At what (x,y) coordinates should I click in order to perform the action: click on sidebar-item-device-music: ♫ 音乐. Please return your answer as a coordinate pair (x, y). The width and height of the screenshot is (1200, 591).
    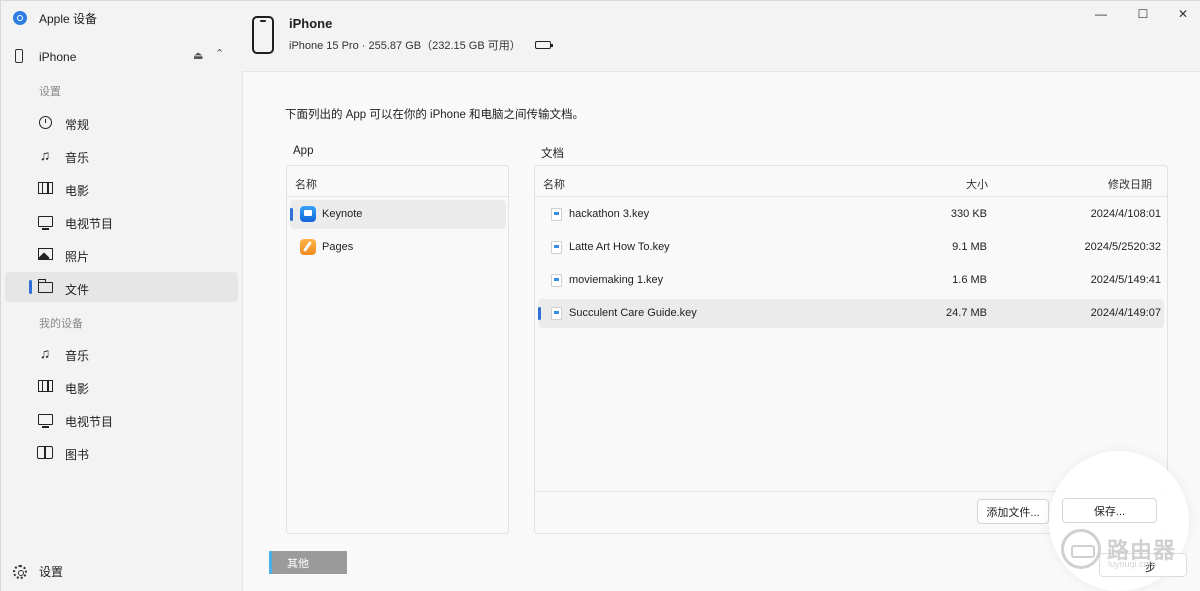
    Looking at the image, I should click on (121, 353).